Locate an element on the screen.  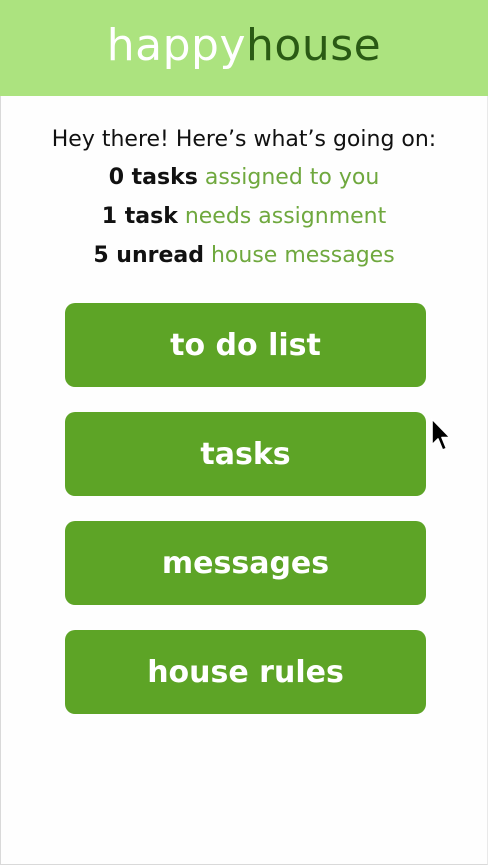
logo-part-house: house is located at coordinates (314, 45).